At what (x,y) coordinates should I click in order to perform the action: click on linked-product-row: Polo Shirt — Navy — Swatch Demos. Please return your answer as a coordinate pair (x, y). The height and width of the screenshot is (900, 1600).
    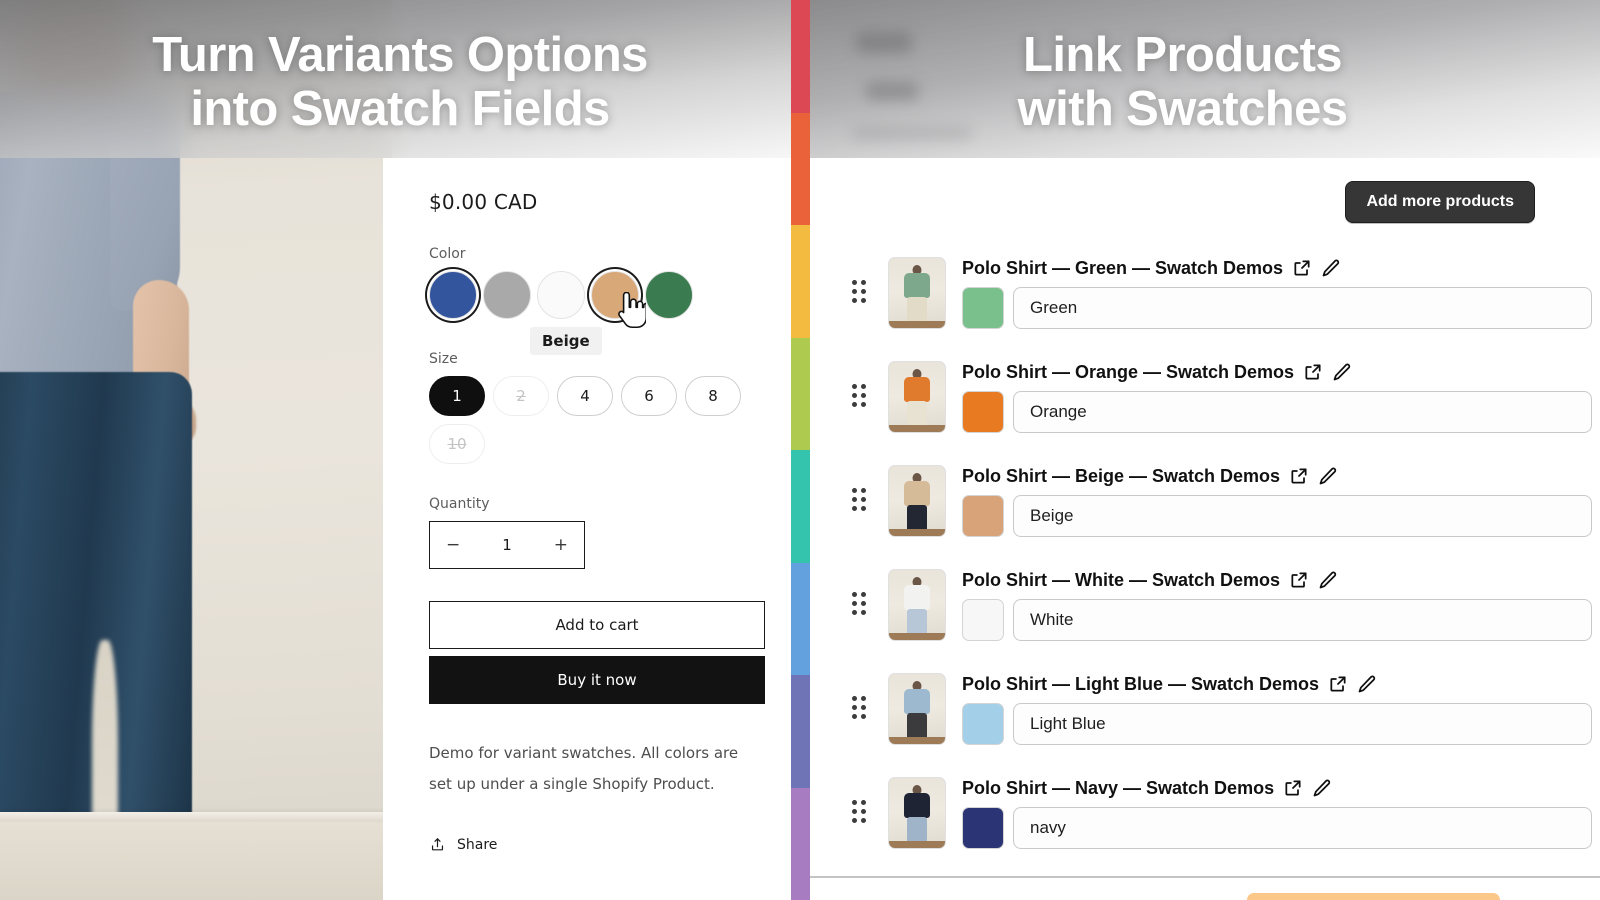
    Looking at the image, I should click on (1205, 813).